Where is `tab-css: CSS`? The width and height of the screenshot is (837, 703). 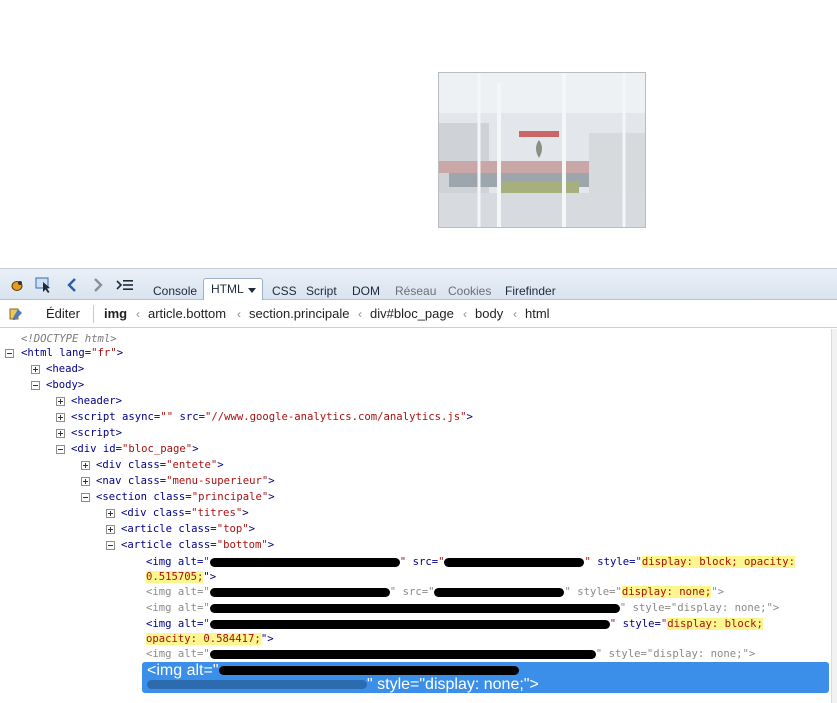 tab-css: CSS is located at coordinates (284, 291).